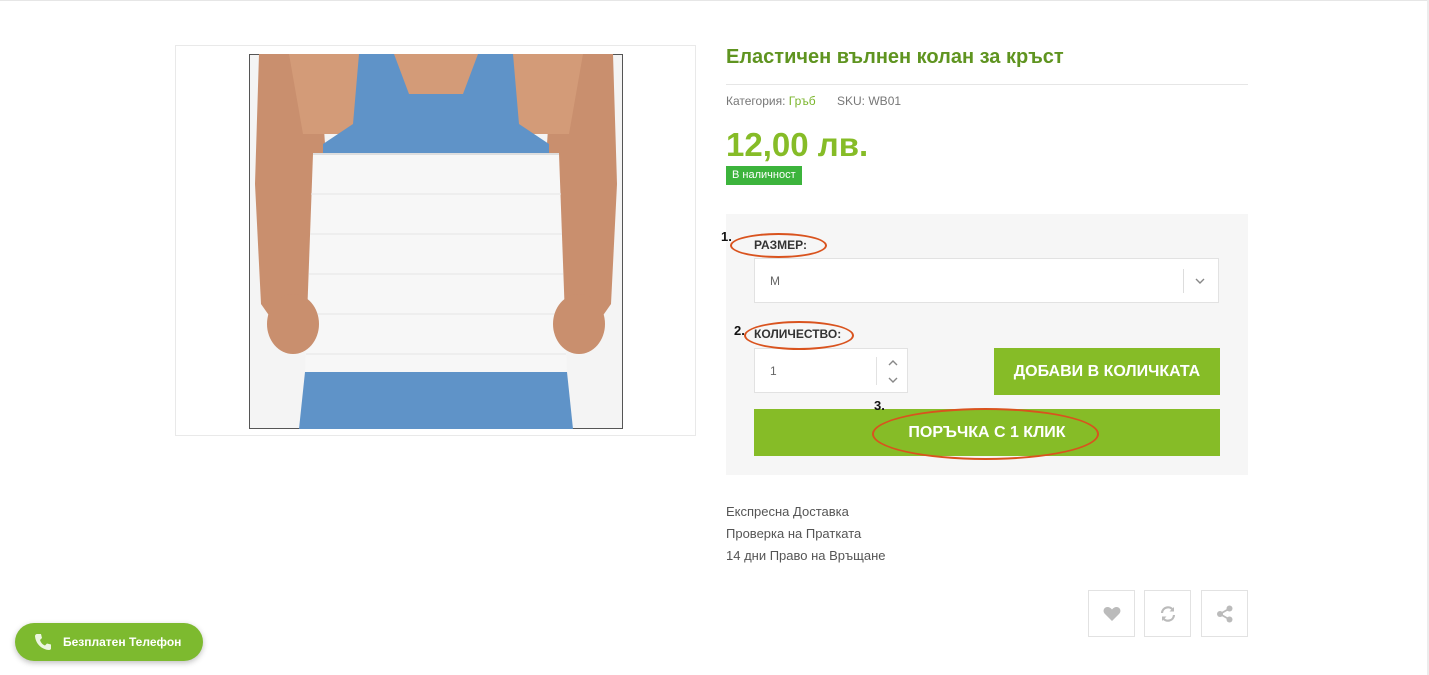 Image resolution: width=1429 pixels, height=675 pixels. What do you see at coordinates (1183, 281) in the screenshot?
I see `select-divider` at bounding box center [1183, 281].